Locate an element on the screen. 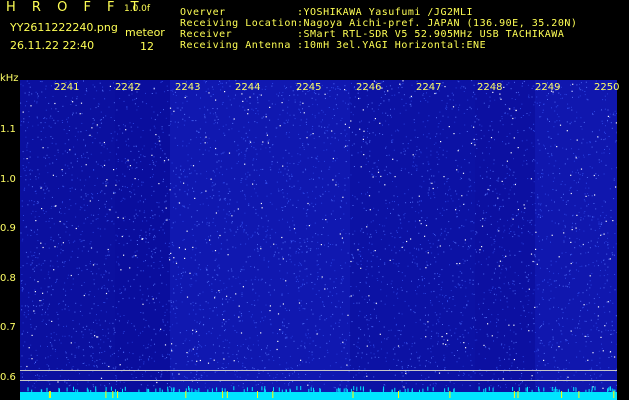 This screenshot has width=629, height=400. y-tick-0-6: 0.6 is located at coordinates (8, 377).